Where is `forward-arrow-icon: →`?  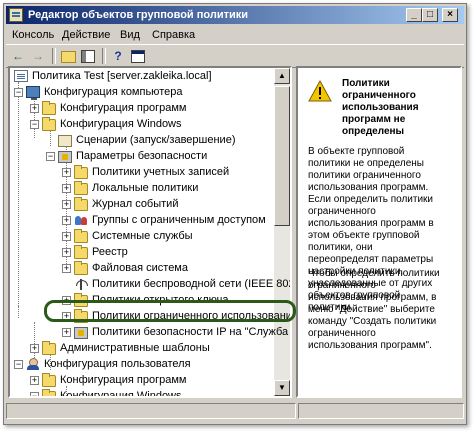
forward-arrow-icon: → is located at coordinates (38, 56).